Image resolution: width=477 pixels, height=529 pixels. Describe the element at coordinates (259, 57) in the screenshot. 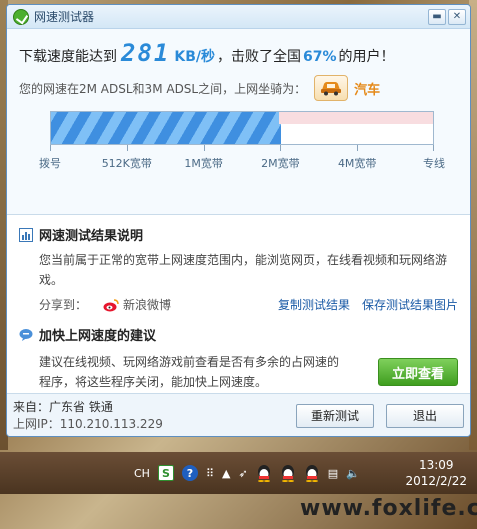

I see `headline-mid: ，击败了全国` at that location.